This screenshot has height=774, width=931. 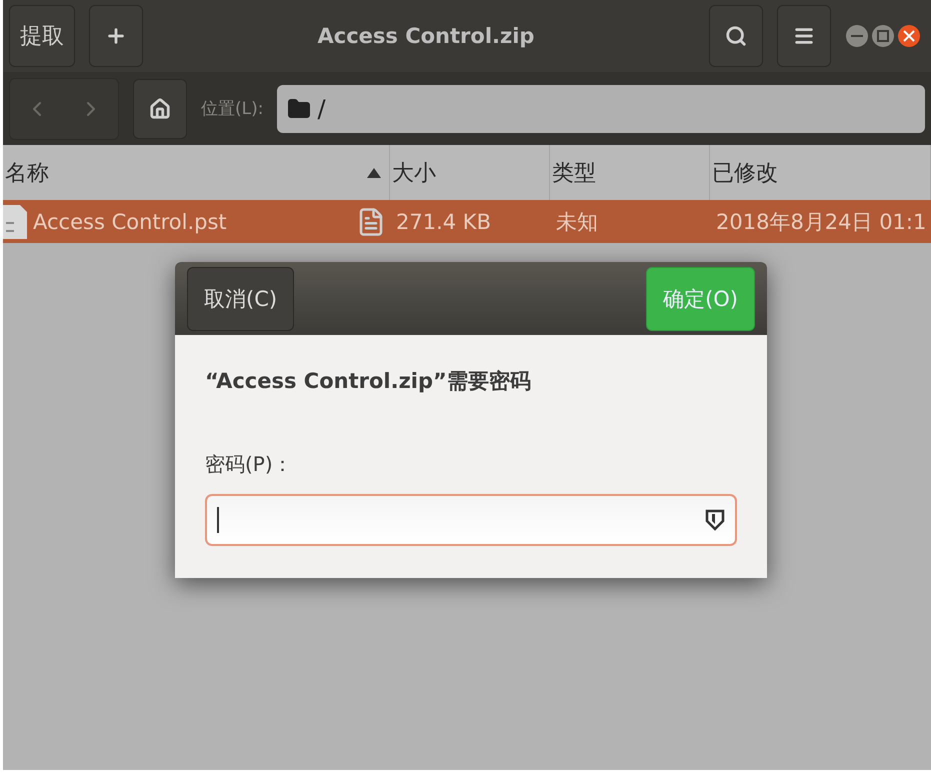 I want to click on add-button, so click(x=116, y=36).